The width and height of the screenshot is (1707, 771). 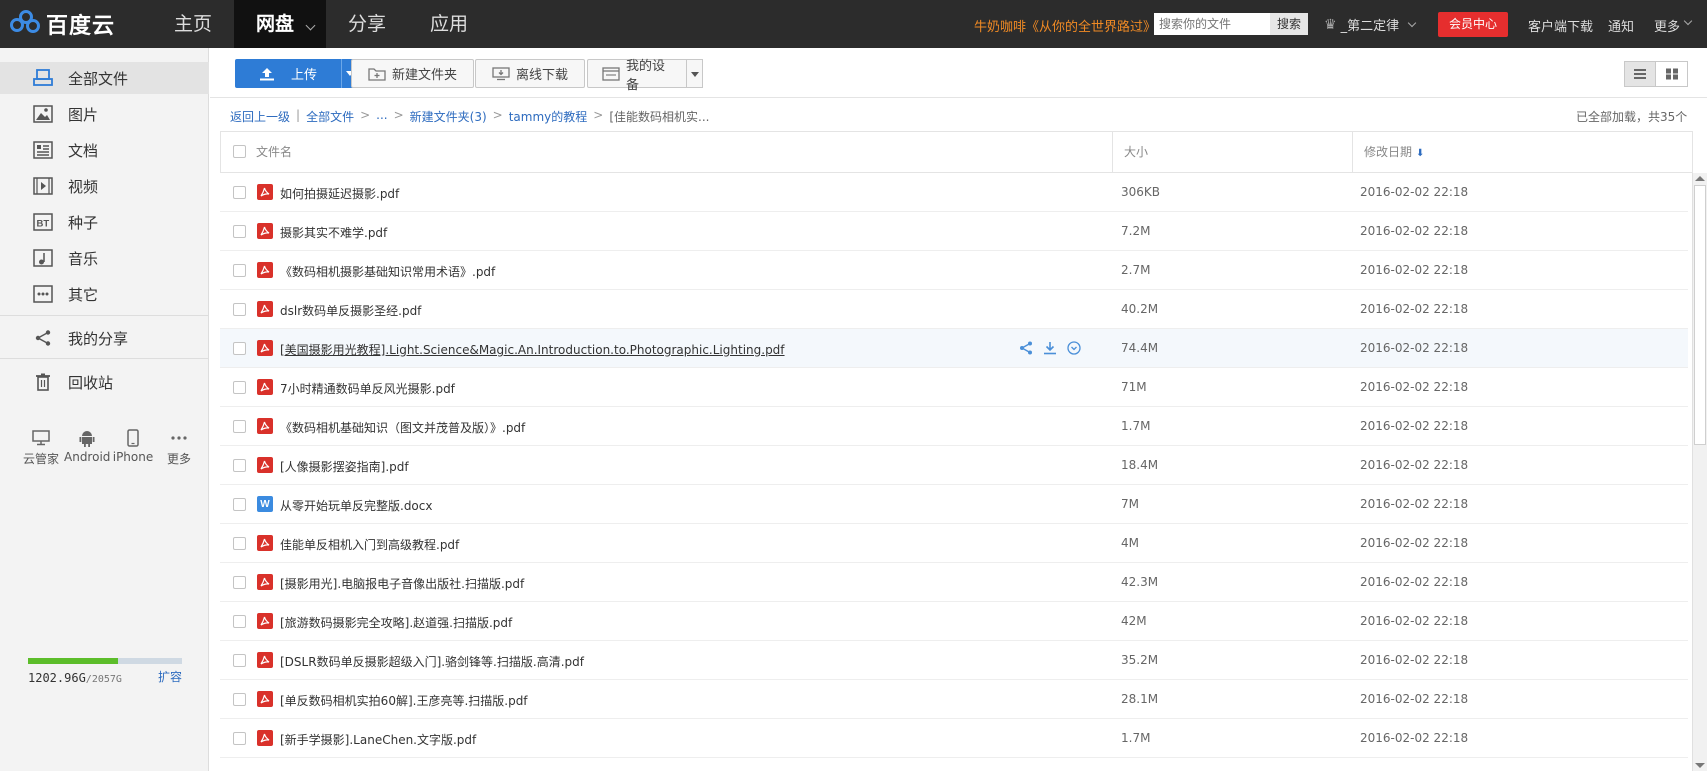 What do you see at coordinates (103, 679) in the screenshot?
I see `quota-total: /2057G` at bounding box center [103, 679].